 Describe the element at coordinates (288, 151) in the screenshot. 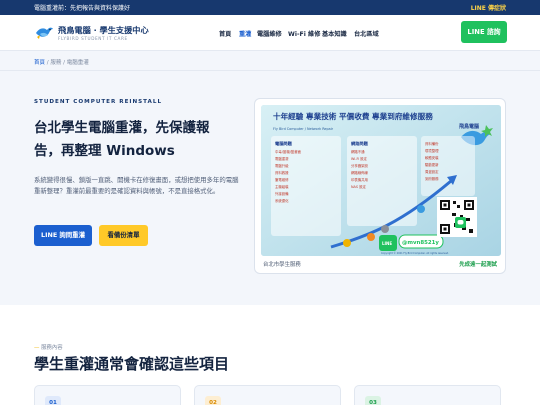

I see `poster-item: 中毒/當機/藍畫面` at that location.